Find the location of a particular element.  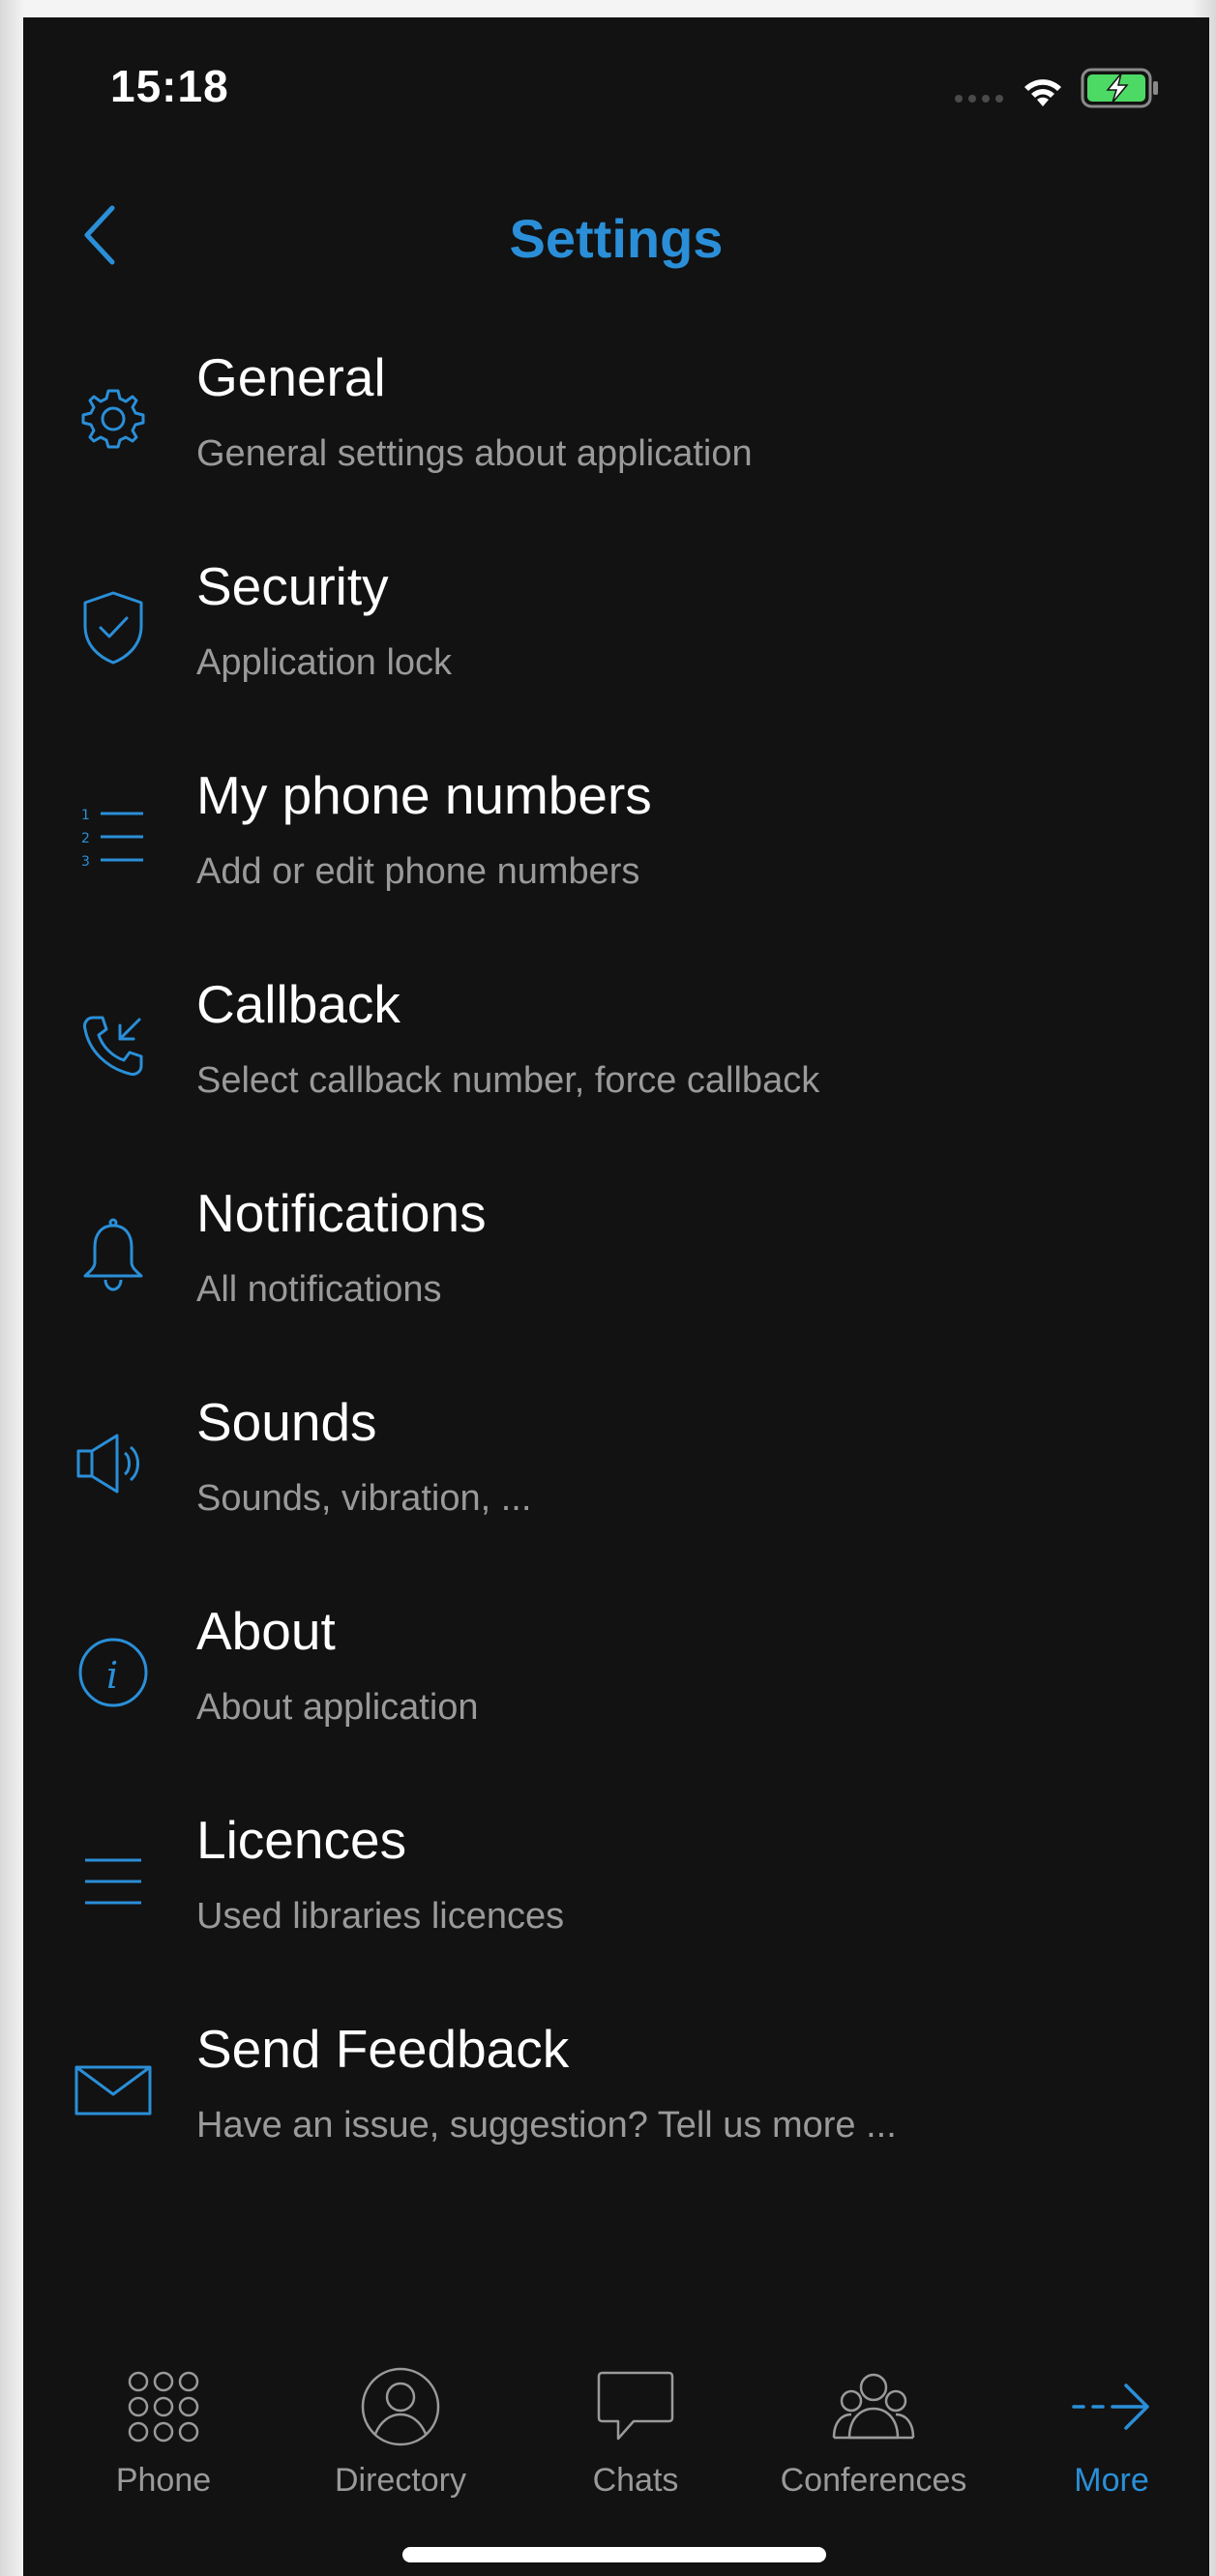

envelope-icon is located at coordinates (113, 2090).